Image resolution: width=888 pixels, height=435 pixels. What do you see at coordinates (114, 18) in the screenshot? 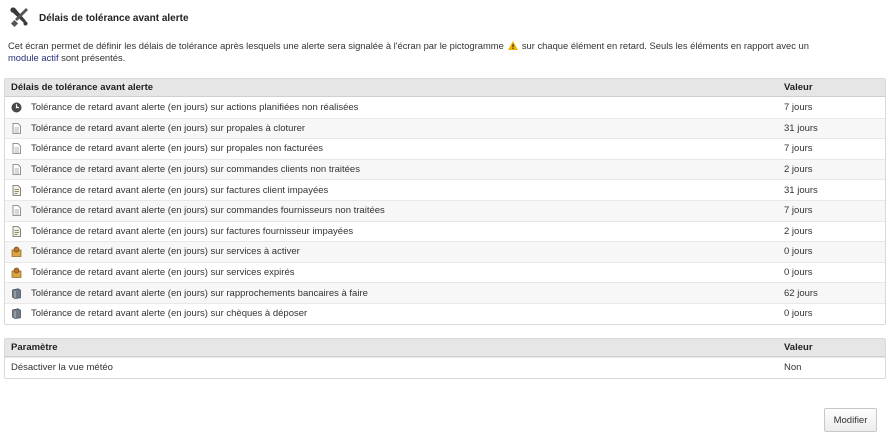
I see `page-title: Délais de tolérance avant alerte` at bounding box center [114, 18].